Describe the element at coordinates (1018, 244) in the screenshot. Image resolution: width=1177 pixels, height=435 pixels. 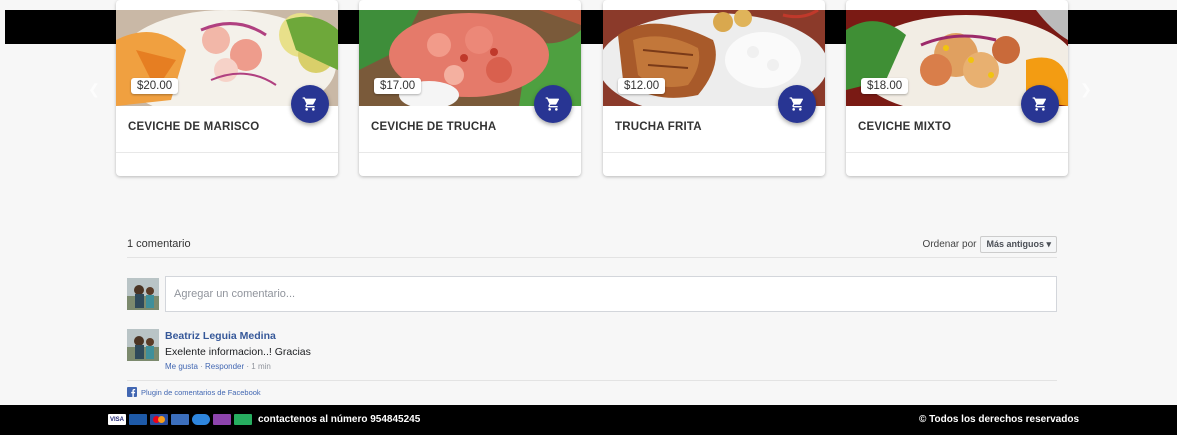
I see `sort-select: Más antiguos ▾` at that location.